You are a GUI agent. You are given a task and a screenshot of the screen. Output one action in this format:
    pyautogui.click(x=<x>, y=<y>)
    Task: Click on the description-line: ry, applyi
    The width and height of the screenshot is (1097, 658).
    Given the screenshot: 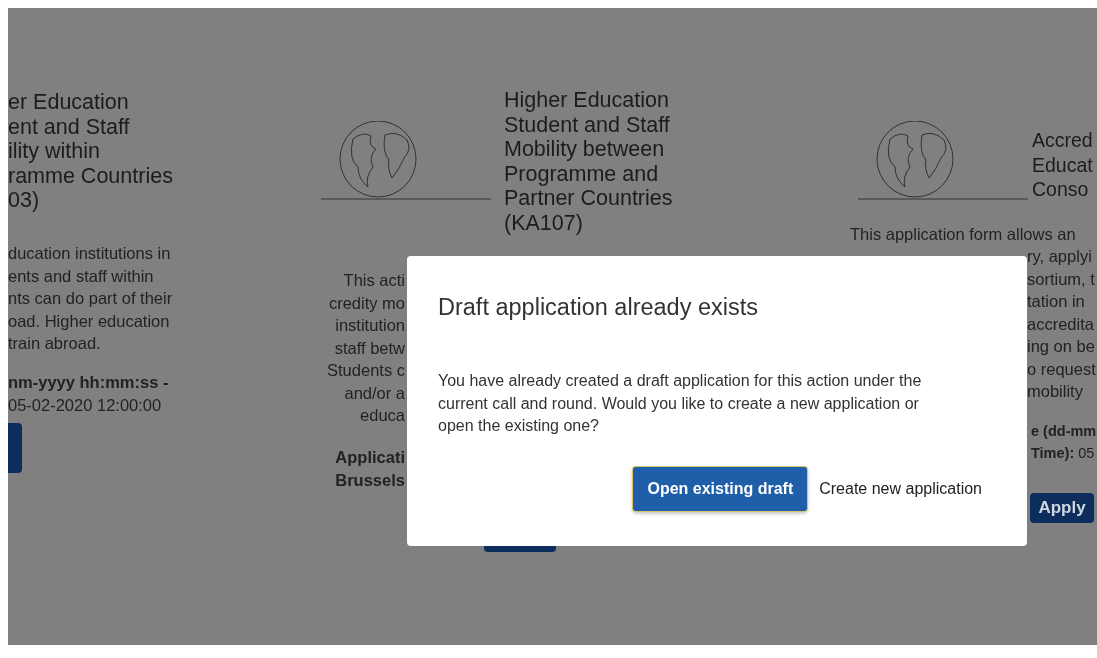 What is the action you would take?
    pyautogui.click(x=1059, y=256)
    